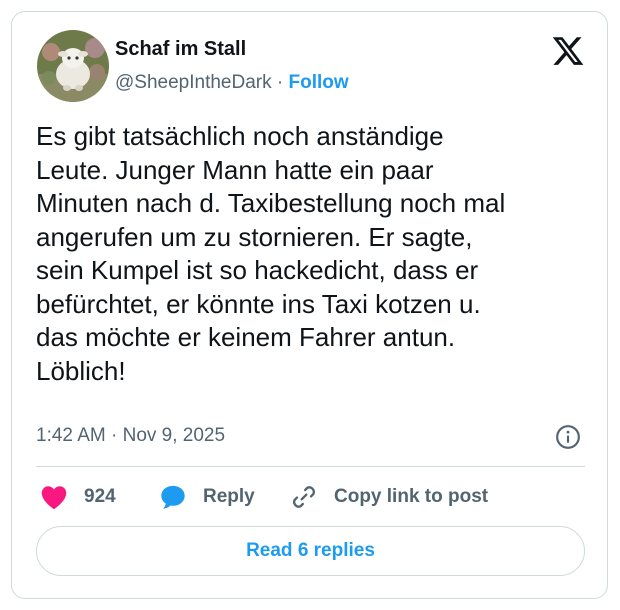  Describe the element at coordinates (254, 236) in the screenshot. I see `tweet-line: angerufen um zu stornieren. Er sagte,` at that location.